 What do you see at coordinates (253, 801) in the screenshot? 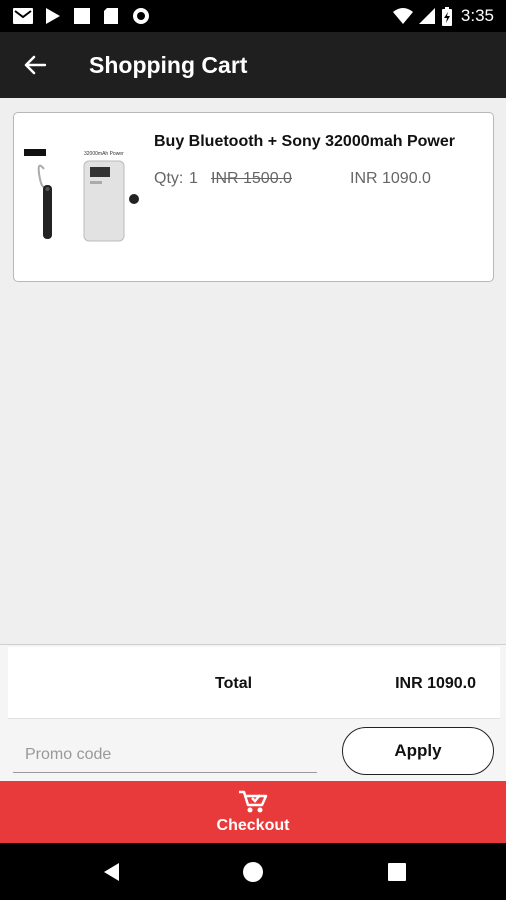
I see `cart-icon` at bounding box center [253, 801].